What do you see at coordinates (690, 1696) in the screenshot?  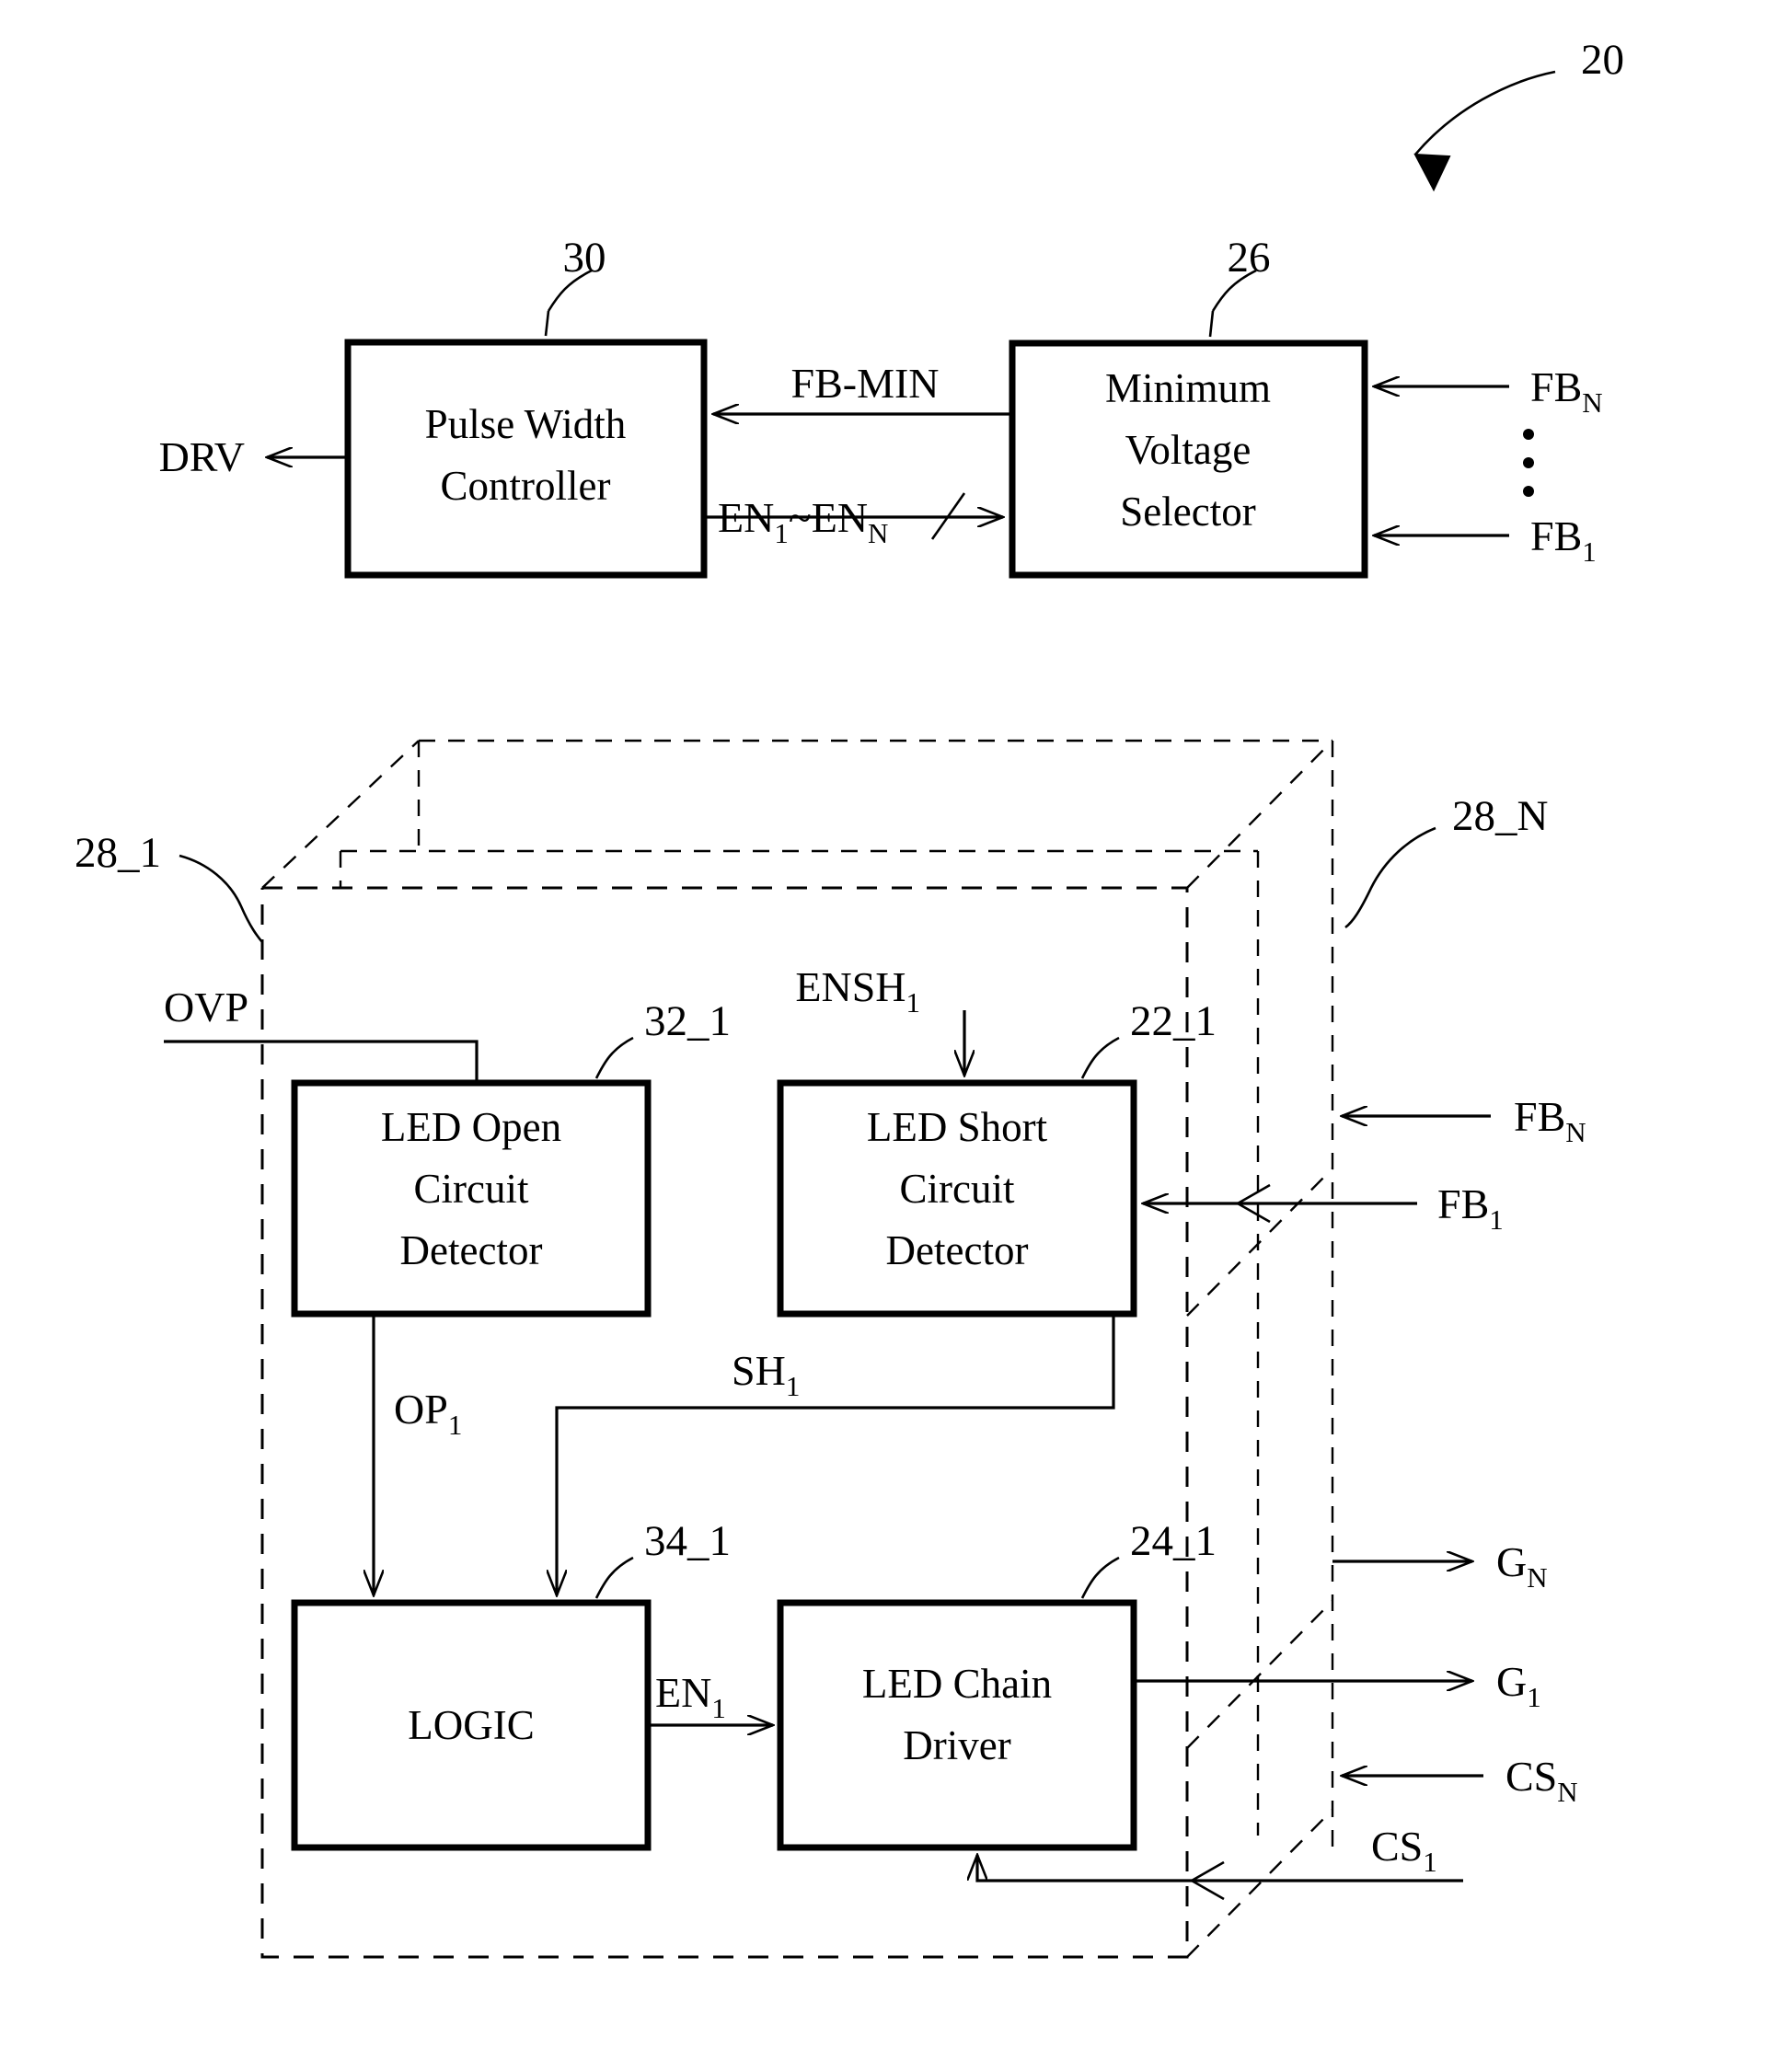 I see `en-1-label: EN1` at bounding box center [690, 1696].